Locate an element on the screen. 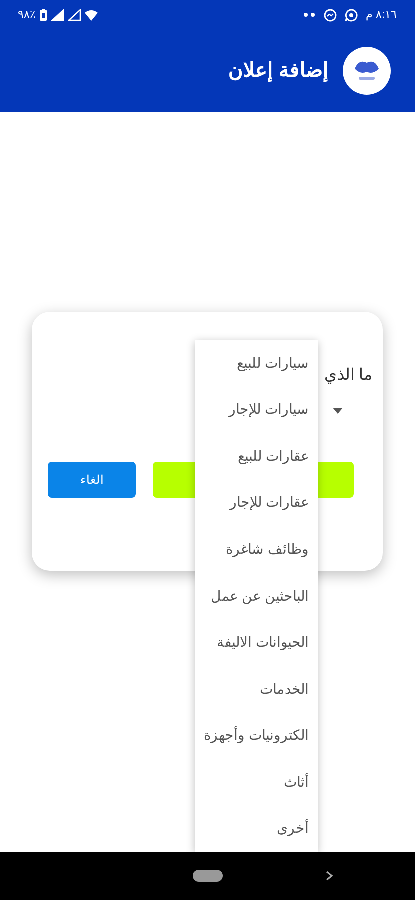  dropdown-option: الكترونيات وأجهزة is located at coordinates (256, 735).